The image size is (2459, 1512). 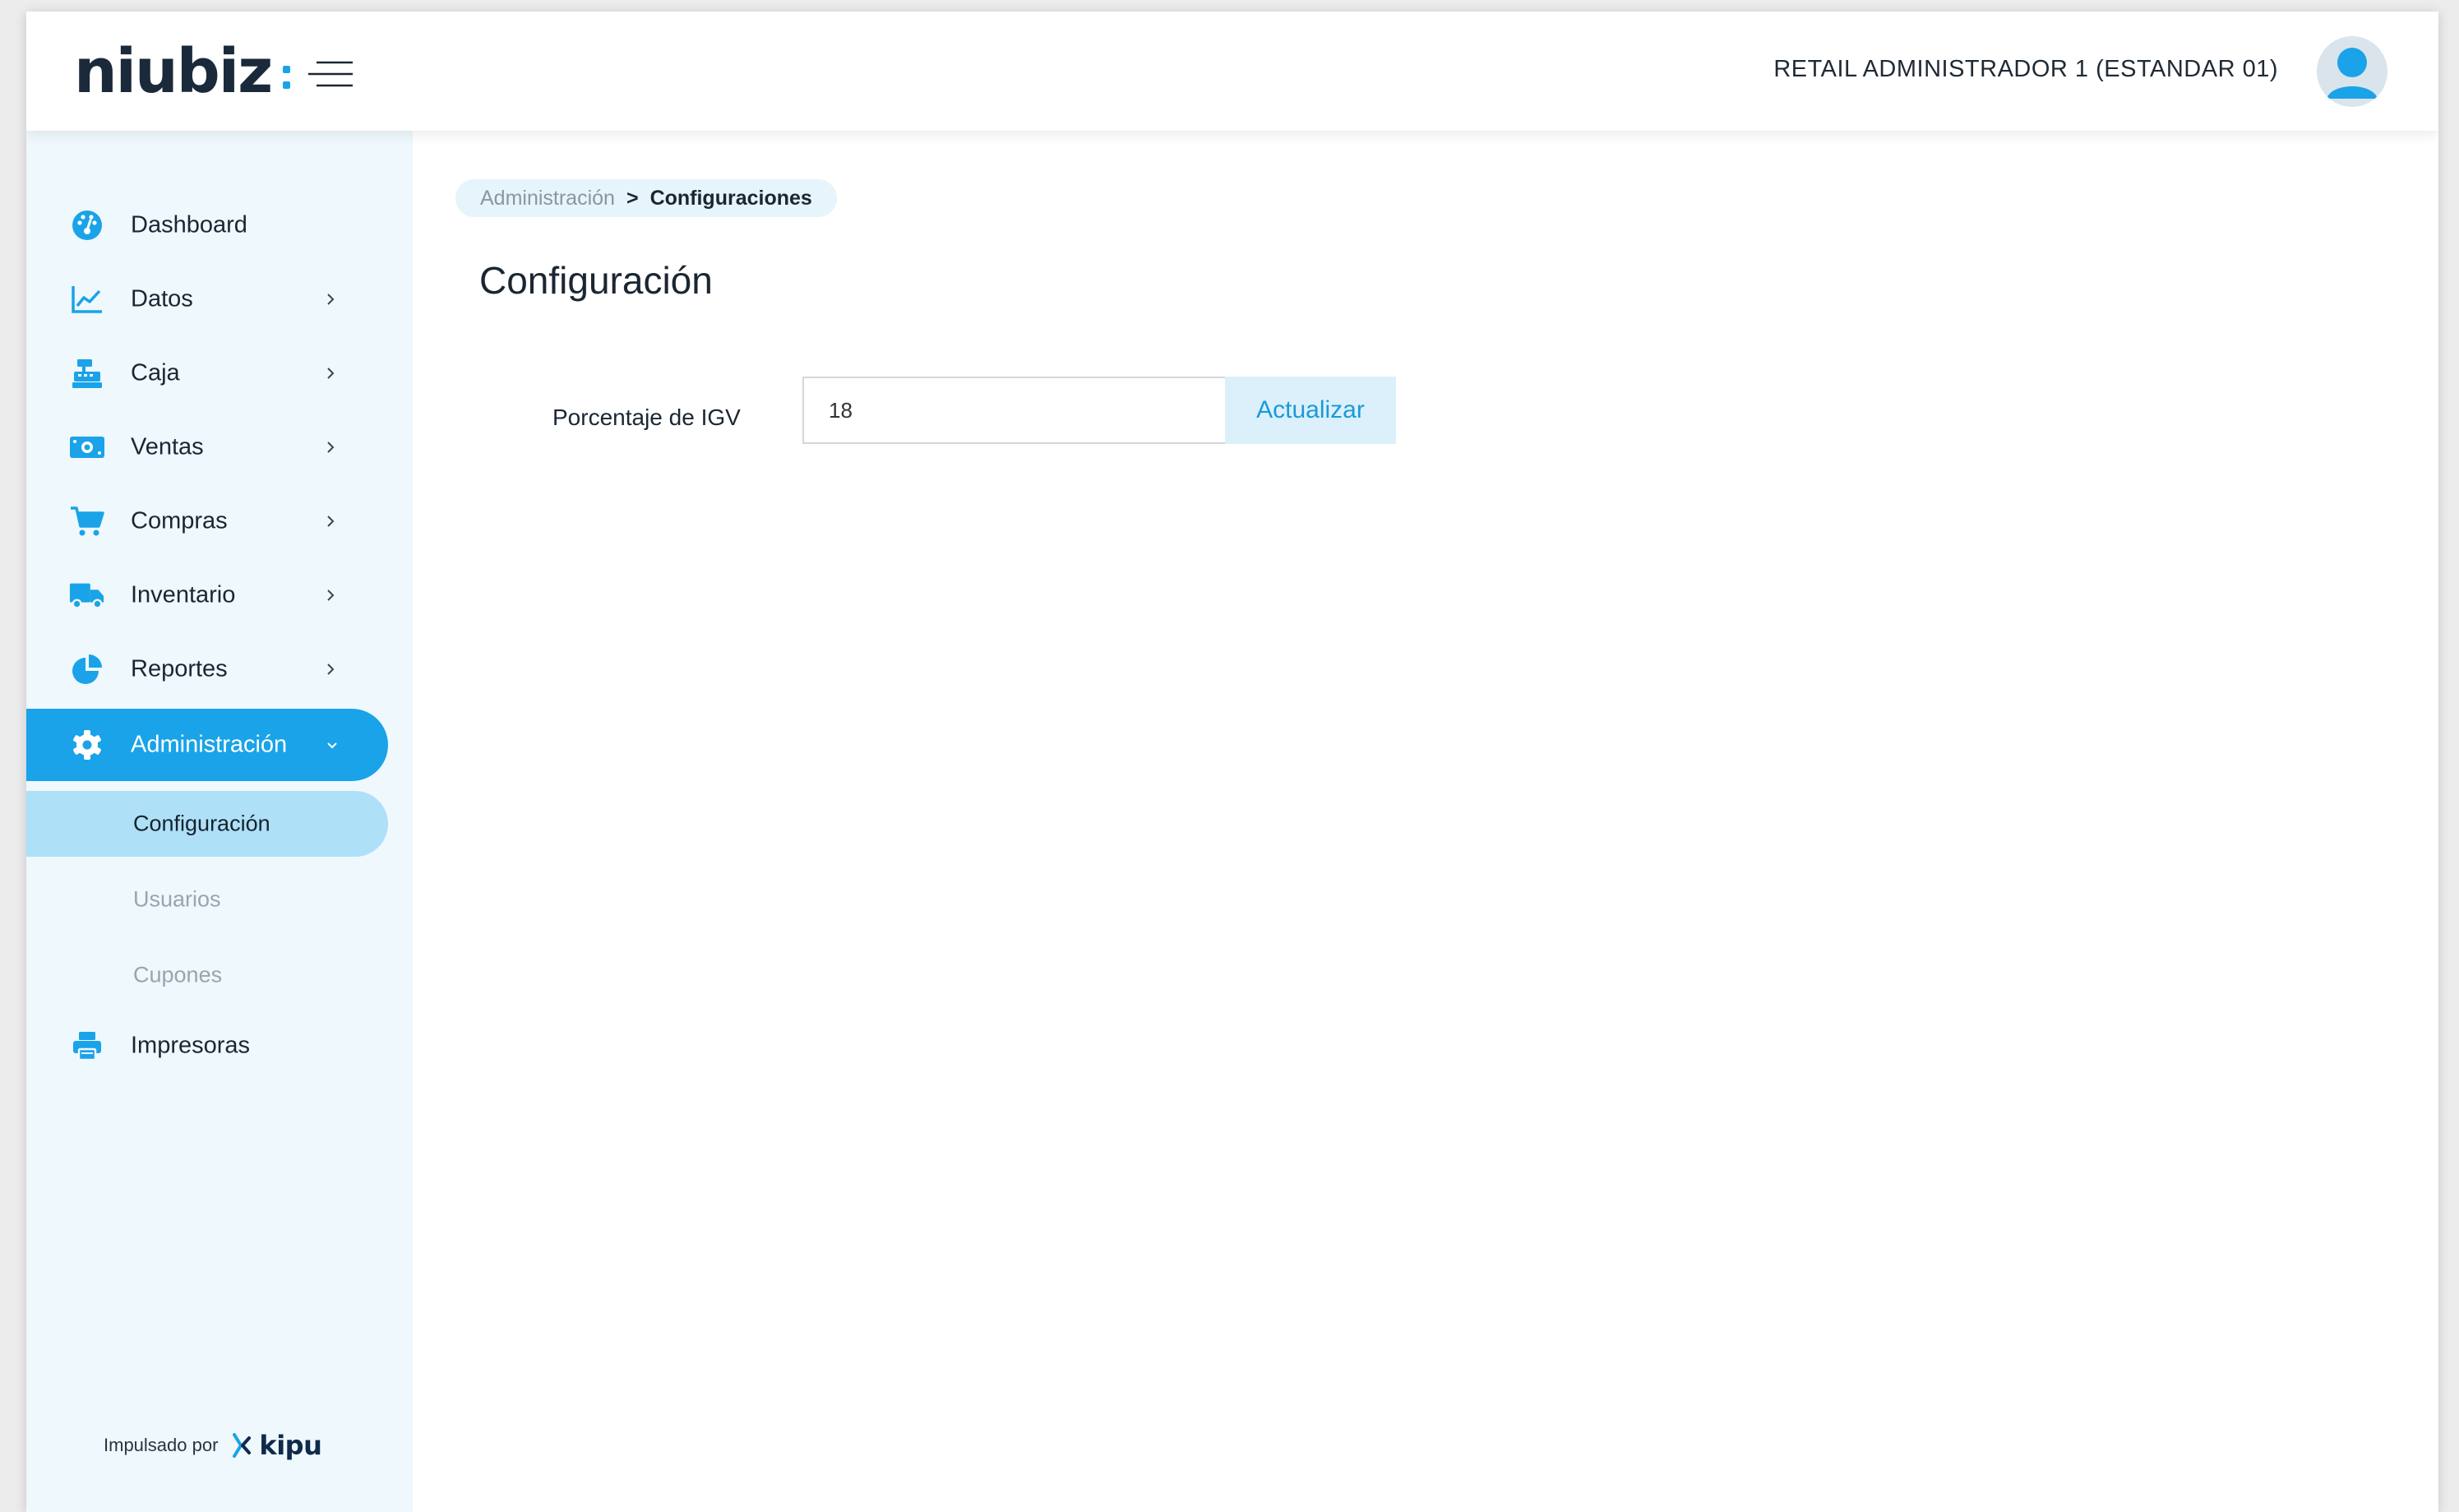 What do you see at coordinates (156, 372) in the screenshot?
I see `sidebar-item-label: Caja` at bounding box center [156, 372].